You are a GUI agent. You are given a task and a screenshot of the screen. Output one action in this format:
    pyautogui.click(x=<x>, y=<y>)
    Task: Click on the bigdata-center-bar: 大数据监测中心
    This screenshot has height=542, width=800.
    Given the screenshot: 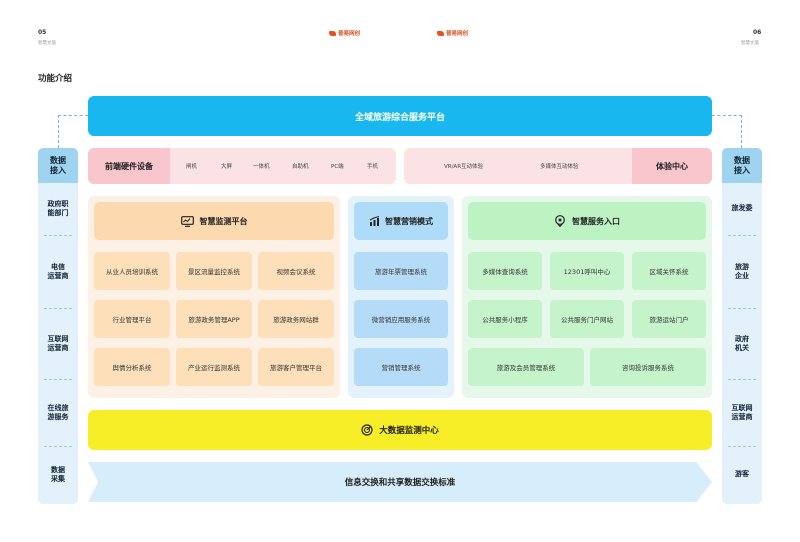 What is the action you would take?
    pyautogui.click(x=400, y=430)
    